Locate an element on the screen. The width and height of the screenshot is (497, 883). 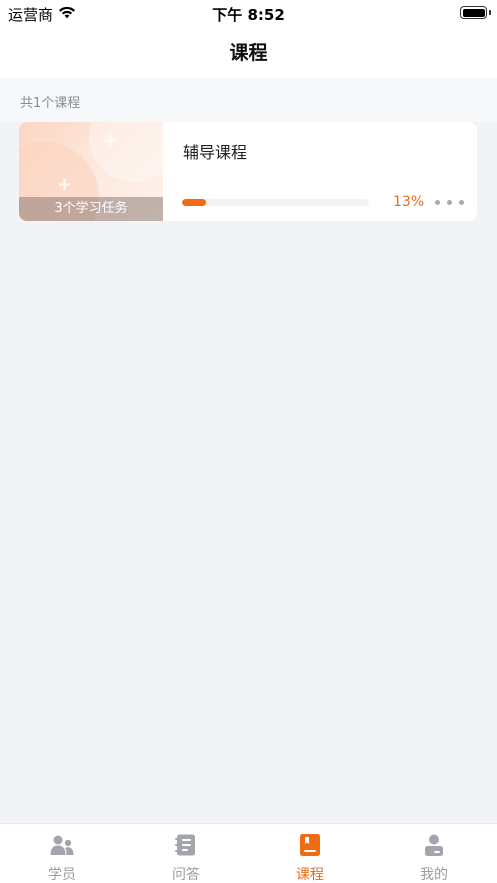
cover-decoration is located at coordinates (126, 152).